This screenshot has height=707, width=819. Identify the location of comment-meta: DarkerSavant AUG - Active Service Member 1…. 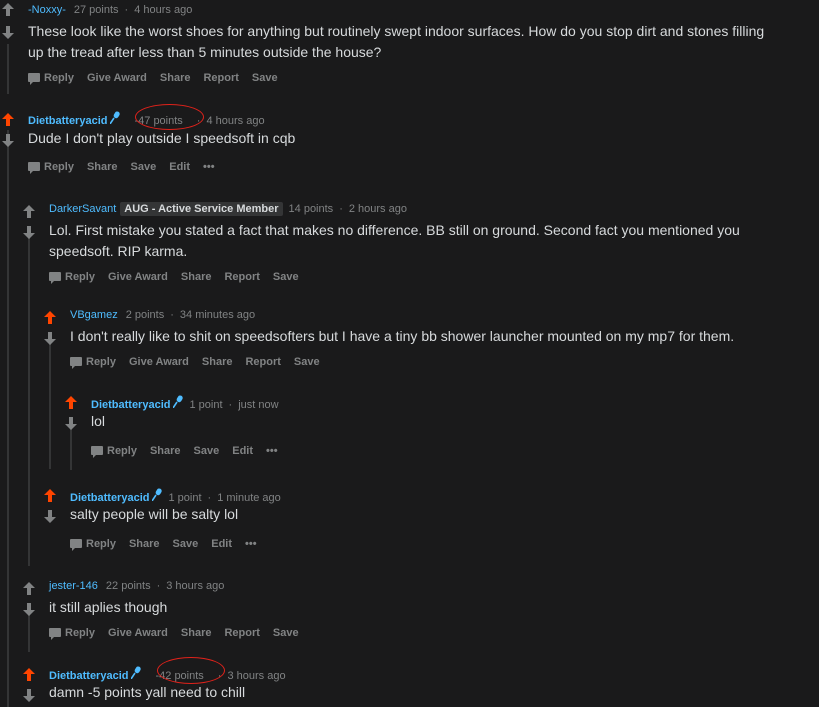
(228, 209).